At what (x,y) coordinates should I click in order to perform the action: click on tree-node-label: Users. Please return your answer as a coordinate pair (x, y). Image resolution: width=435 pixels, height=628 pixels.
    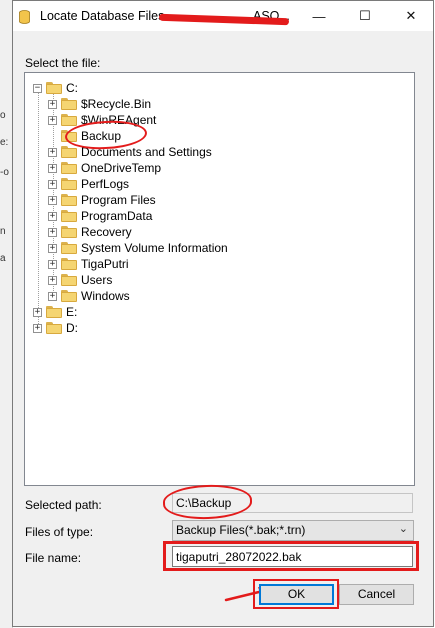
    Looking at the image, I should click on (97, 280).